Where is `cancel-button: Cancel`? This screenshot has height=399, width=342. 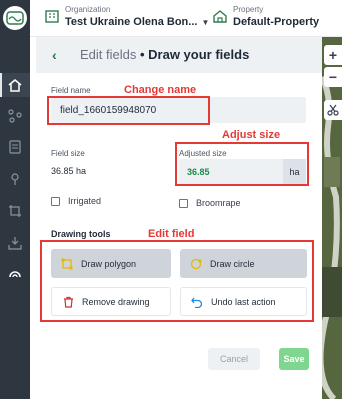
cancel-button: Cancel is located at coordinates (234, 359).